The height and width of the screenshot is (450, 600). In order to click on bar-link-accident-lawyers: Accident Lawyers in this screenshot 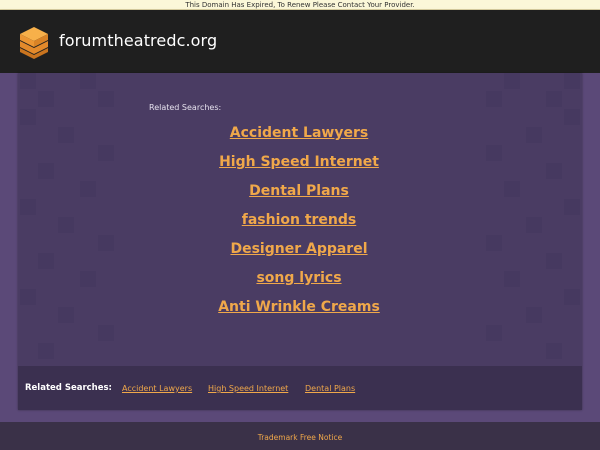, I will do `click(157, 388)`.